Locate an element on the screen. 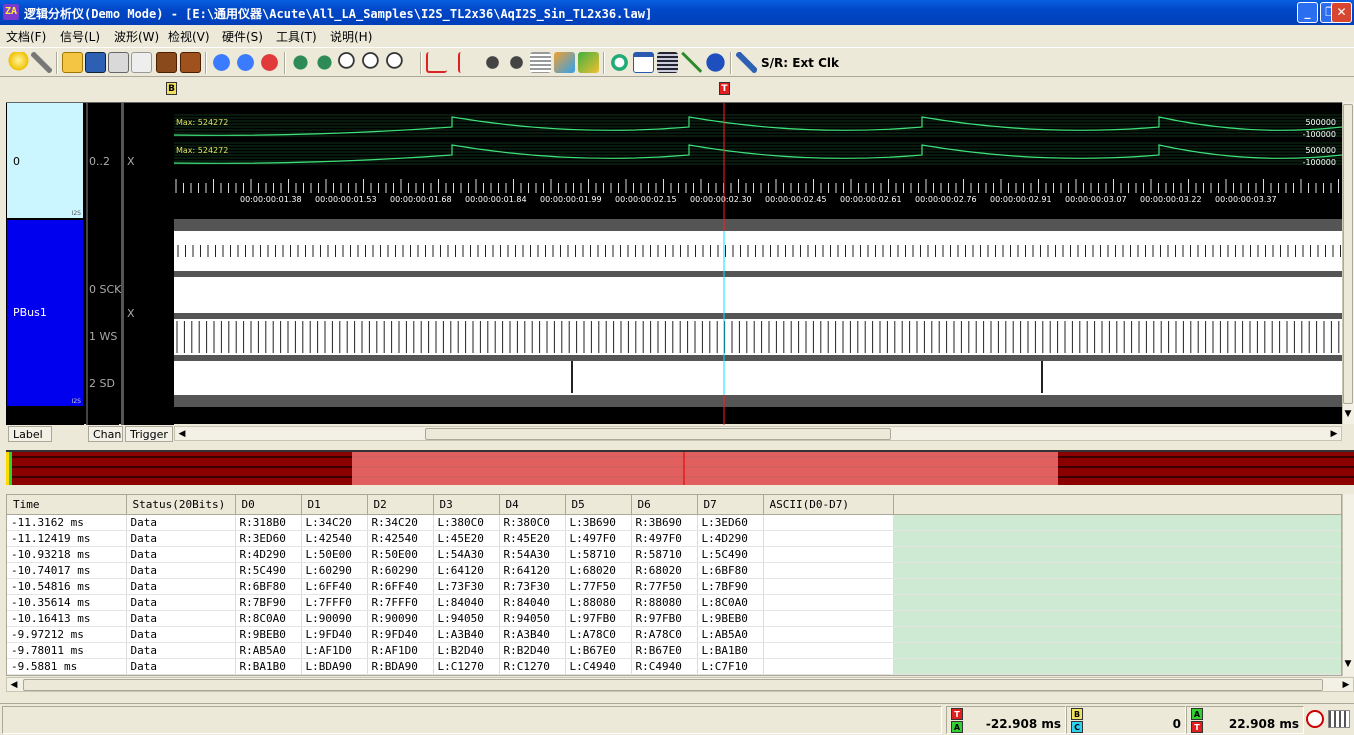 The image size is (1354, 735). cell-d4: R:64120 is located at coordinates (532, 570).